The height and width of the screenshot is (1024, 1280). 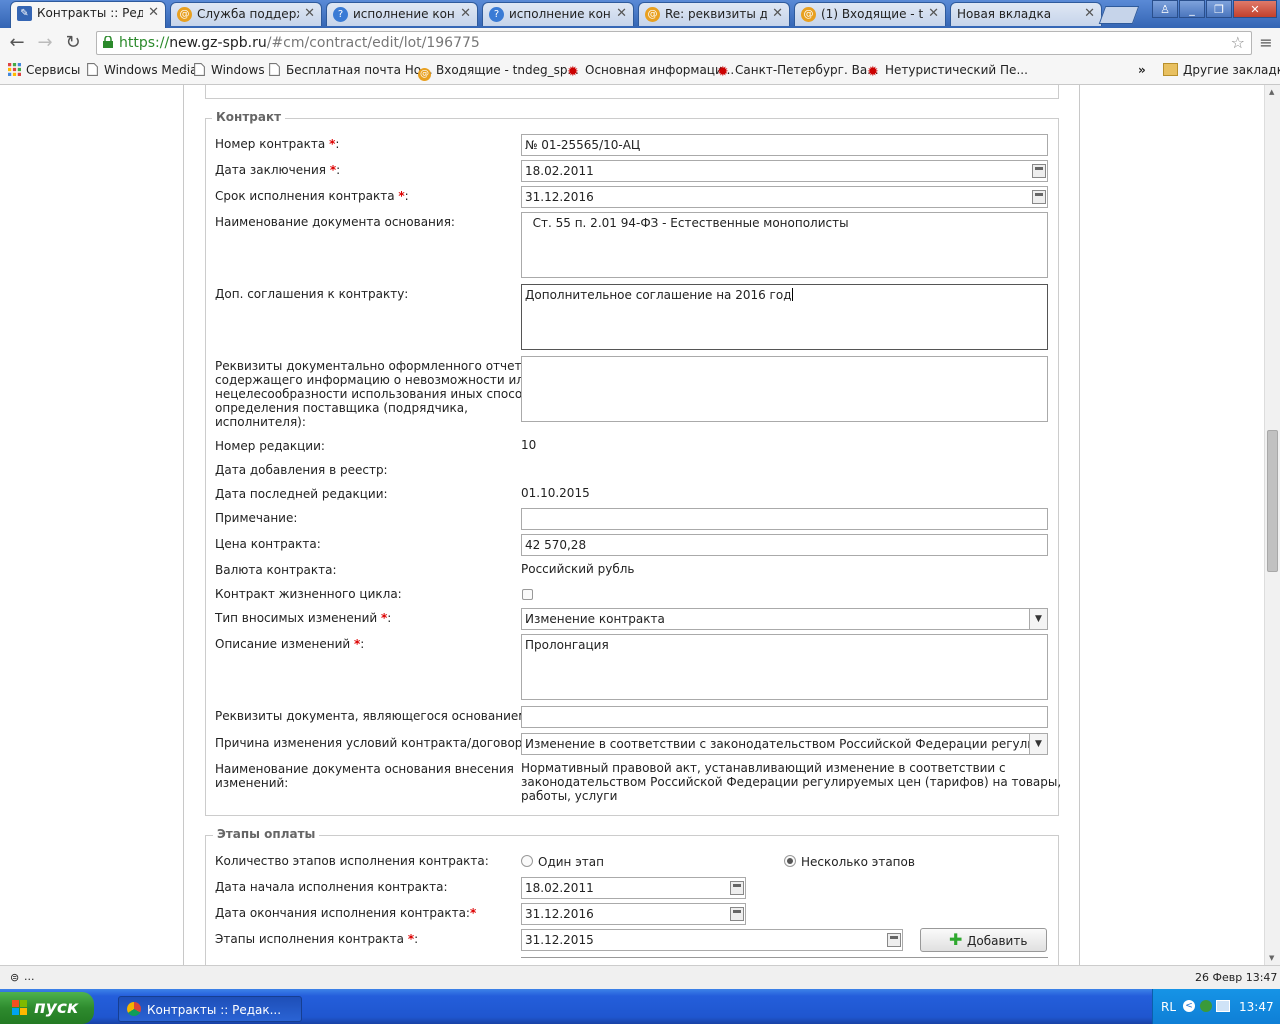 What do you see at coordinates (88, 14) in the screenshot?
I see `tab-contracts: ✎ Контракты :: Редак ✕` at bounding box center [88, 14].